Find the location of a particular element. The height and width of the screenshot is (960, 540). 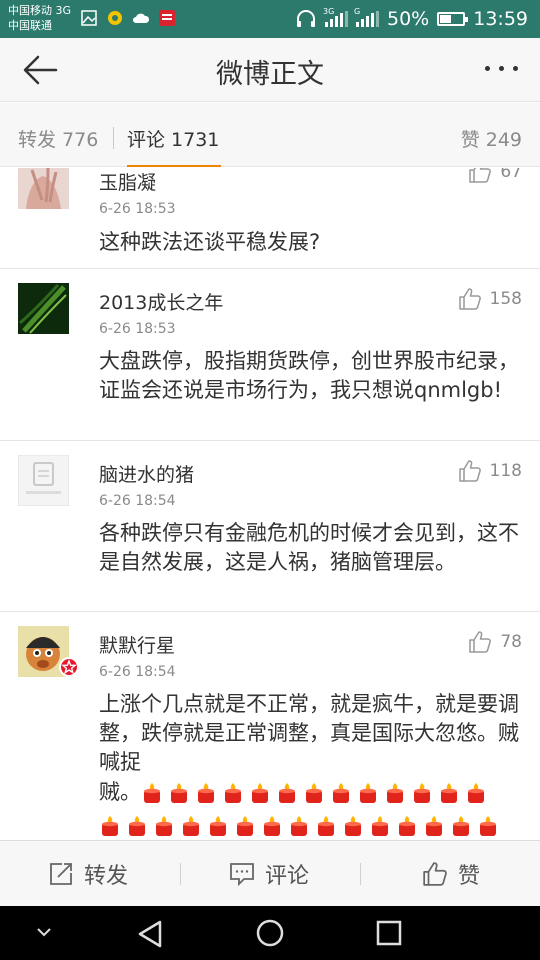

chevron-down-icon is located at coordinates (44, 932).